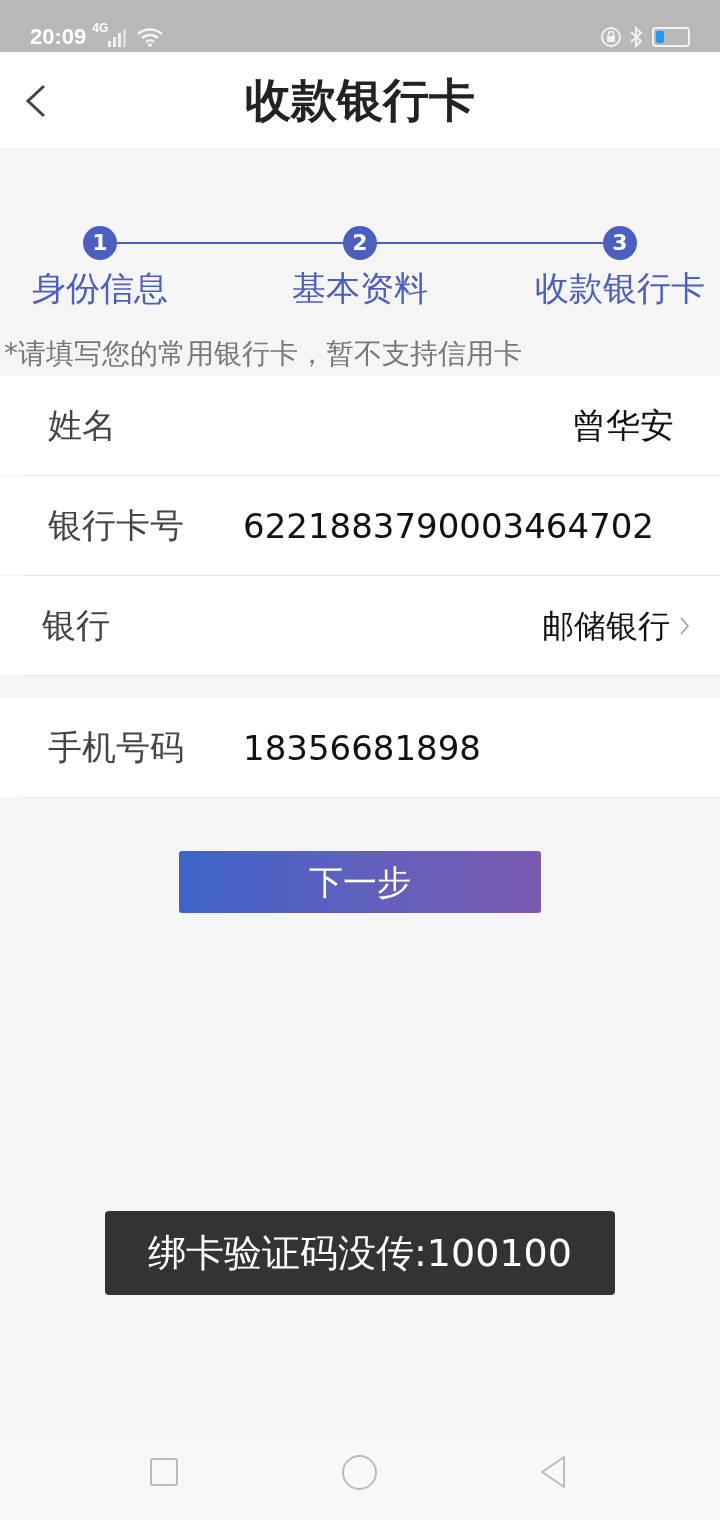  I want to click on recent-apps-icon, so click(164, 1472).